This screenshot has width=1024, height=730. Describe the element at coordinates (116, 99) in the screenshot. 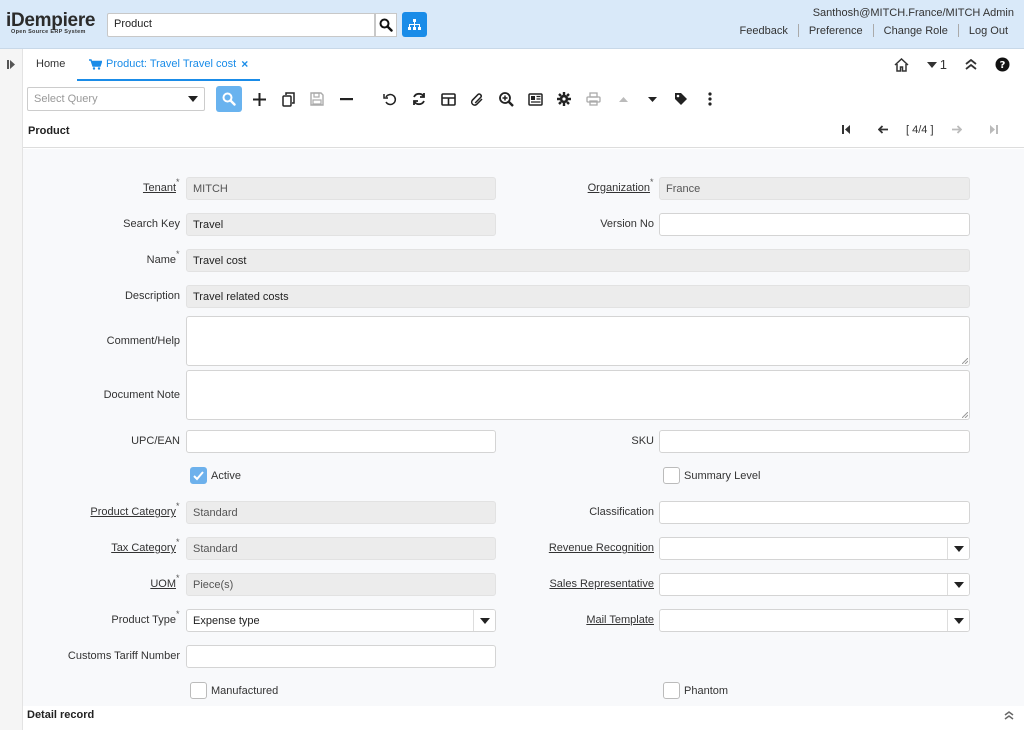

I see `select-query-combobox: Select Query` at that location.